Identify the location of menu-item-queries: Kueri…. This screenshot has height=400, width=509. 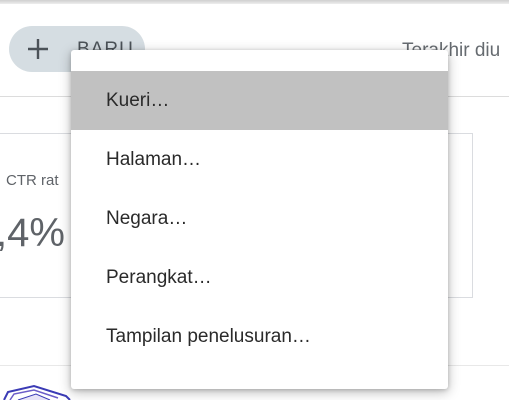
(259, 100).